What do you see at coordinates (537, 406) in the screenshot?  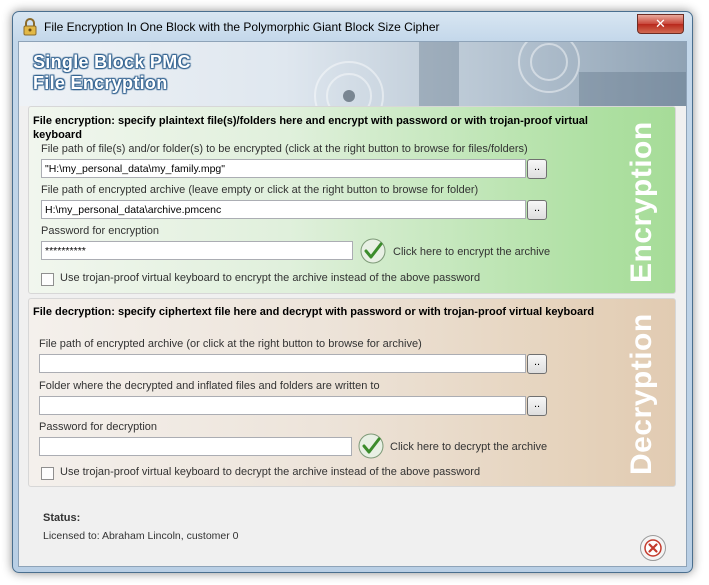 I see `browse-output-folder-button: ..` at bounding box center [537, 406].